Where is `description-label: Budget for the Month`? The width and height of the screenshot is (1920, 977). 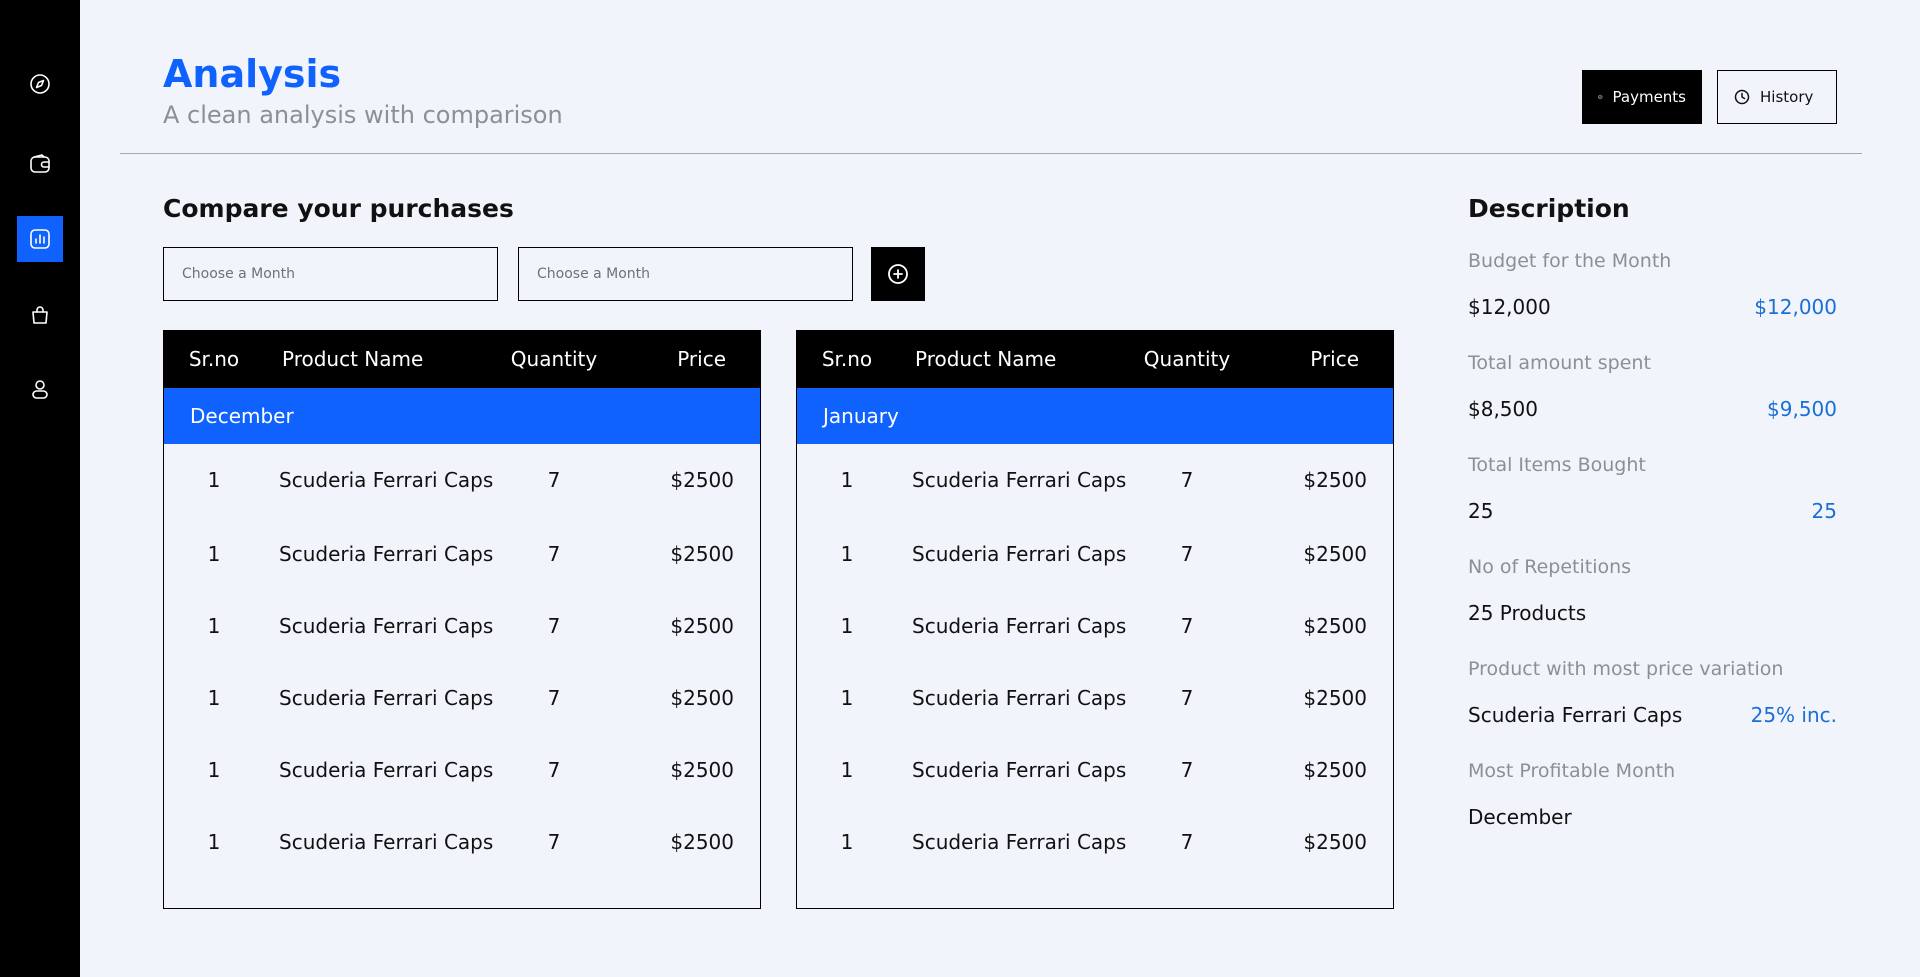
description-label: Budget for the Month is located at coordinates (1570, 261).